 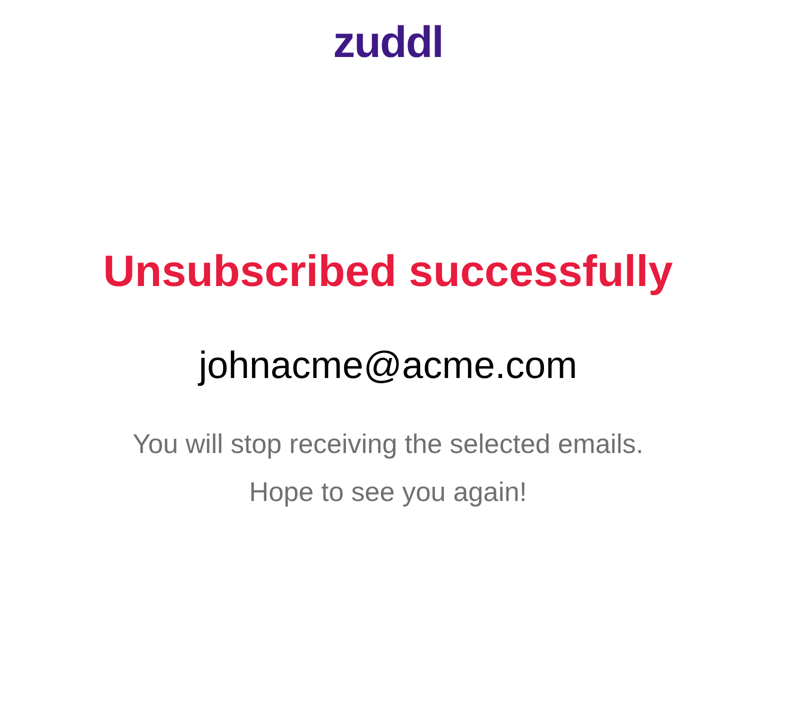 I want to click on message-text: You will stop receiving the selected emails., so click(x=388, y=444).